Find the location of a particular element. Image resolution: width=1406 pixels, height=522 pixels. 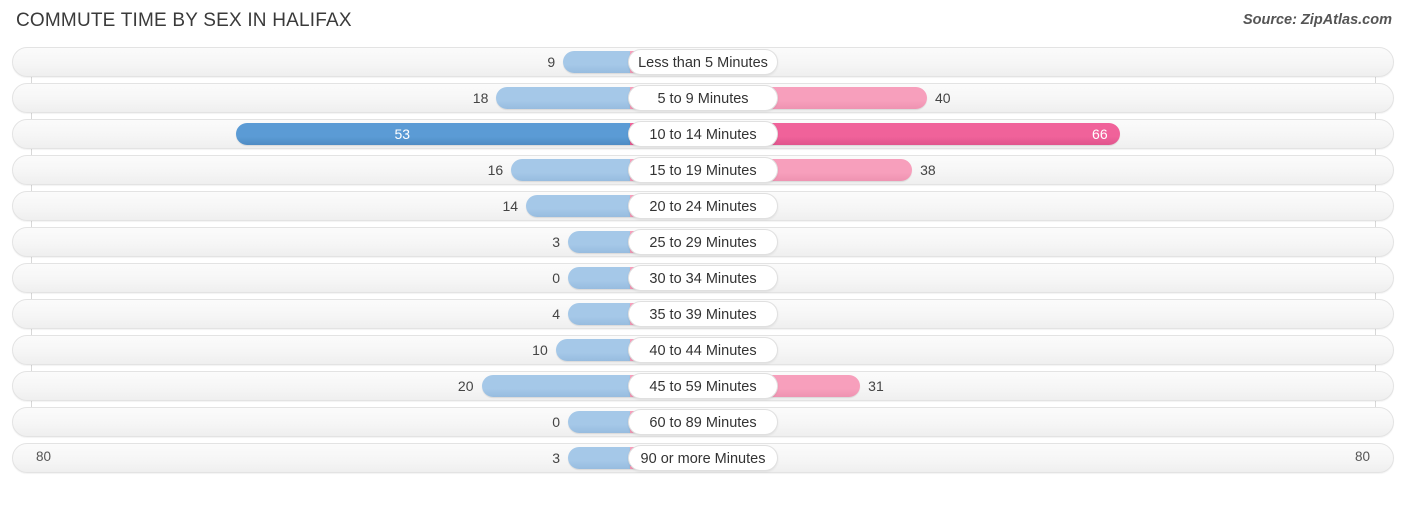

male-value-label: 3 is located at coordinates (556, 242).